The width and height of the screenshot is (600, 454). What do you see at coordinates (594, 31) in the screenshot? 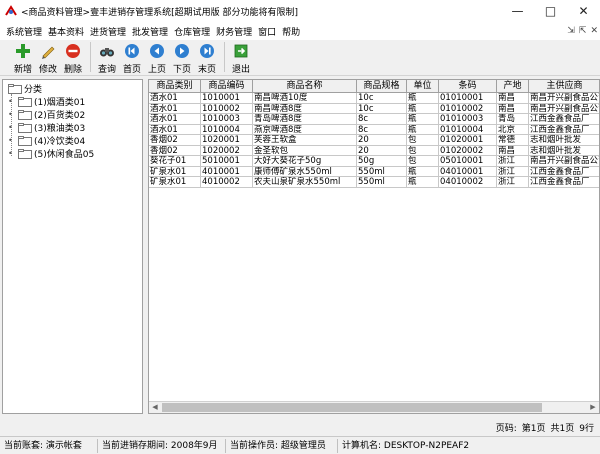
I see `mdi-close-icon: ✕` at bounding box center [594, 31].